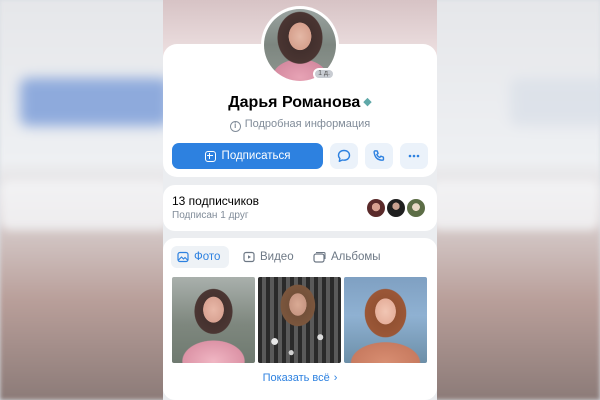 This screenshot has width=600, height=400. Describe the element at coordinates (307, 124) in the screenshot. I see `detailed-info-label: Подробная информация` at that location.